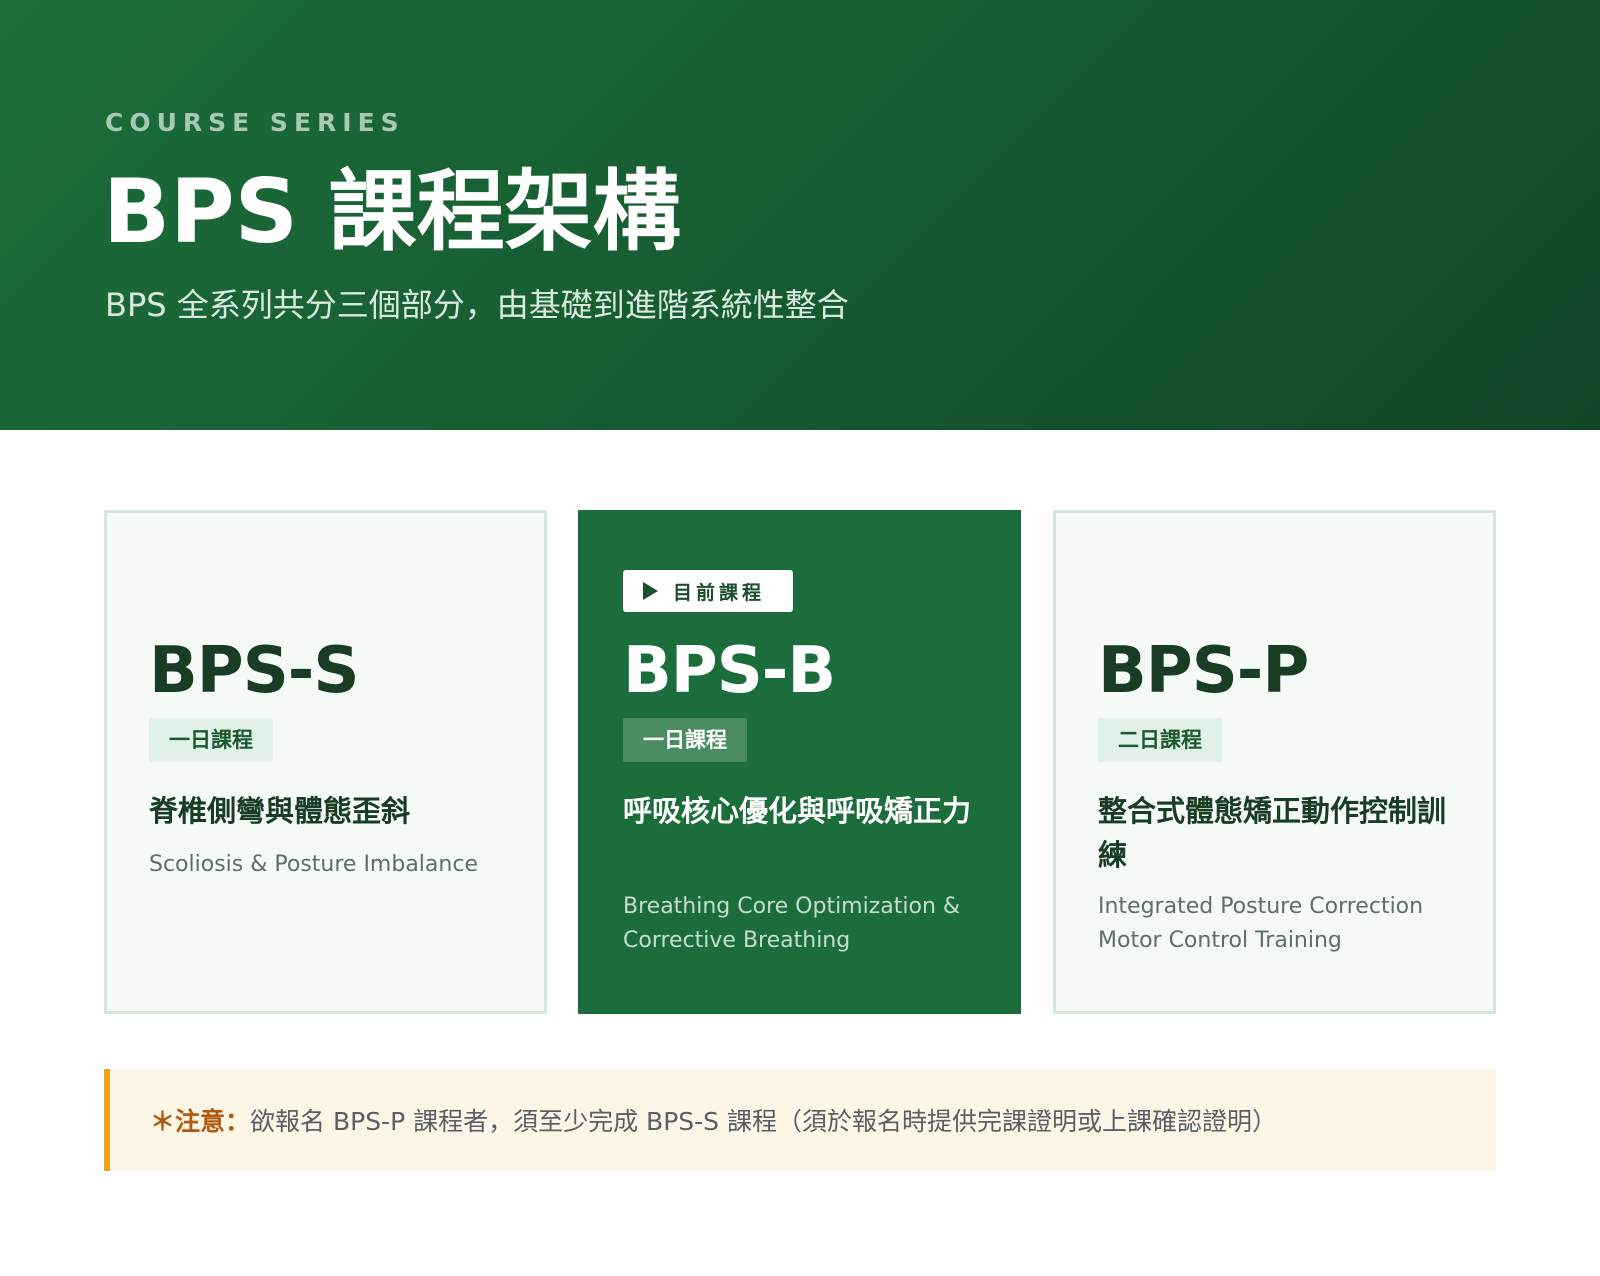 The width and height of the screenshot is (1600, 1276). I want to click on course-name-zh: 整合式體態矯正動作控制訓練, so click(1272, 833).